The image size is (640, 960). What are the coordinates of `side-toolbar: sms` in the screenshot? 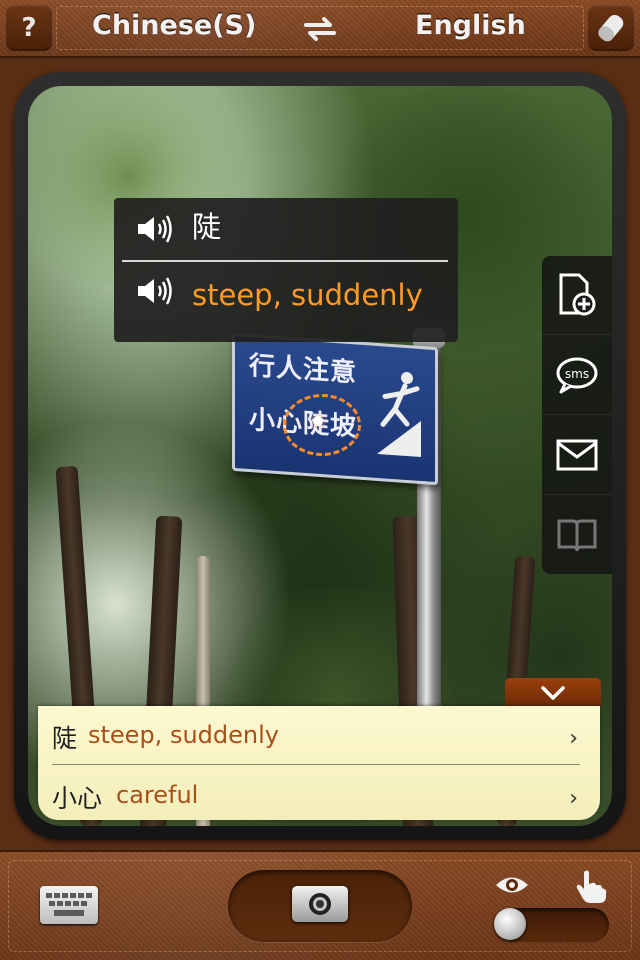 It's located at (577, 415).